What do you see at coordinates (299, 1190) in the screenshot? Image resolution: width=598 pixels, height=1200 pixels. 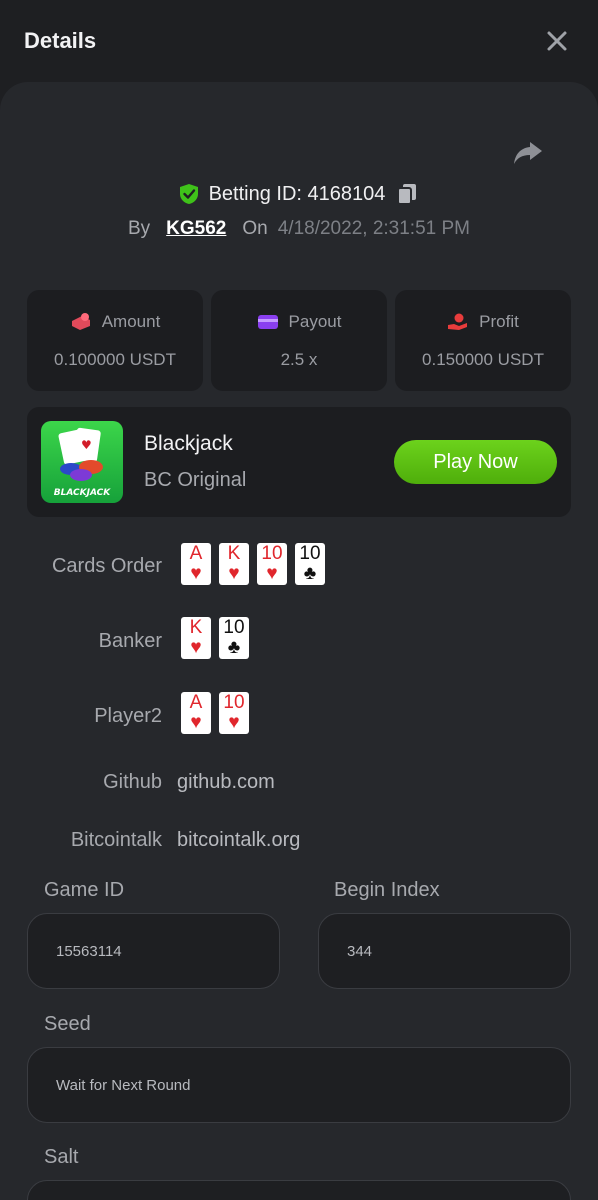 I see `salt-field` at bounding box center [299, 1190].